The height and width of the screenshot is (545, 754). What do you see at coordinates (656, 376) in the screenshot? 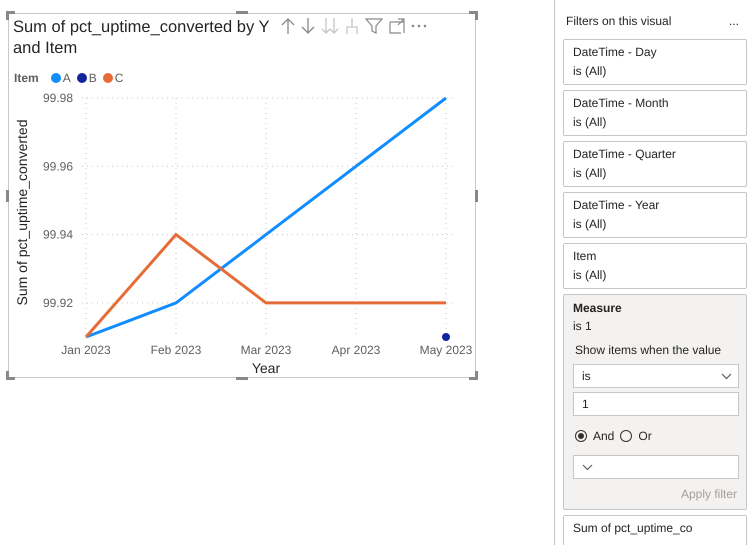
I see `operator-dropdown: is` at bounding box center [656, 376].